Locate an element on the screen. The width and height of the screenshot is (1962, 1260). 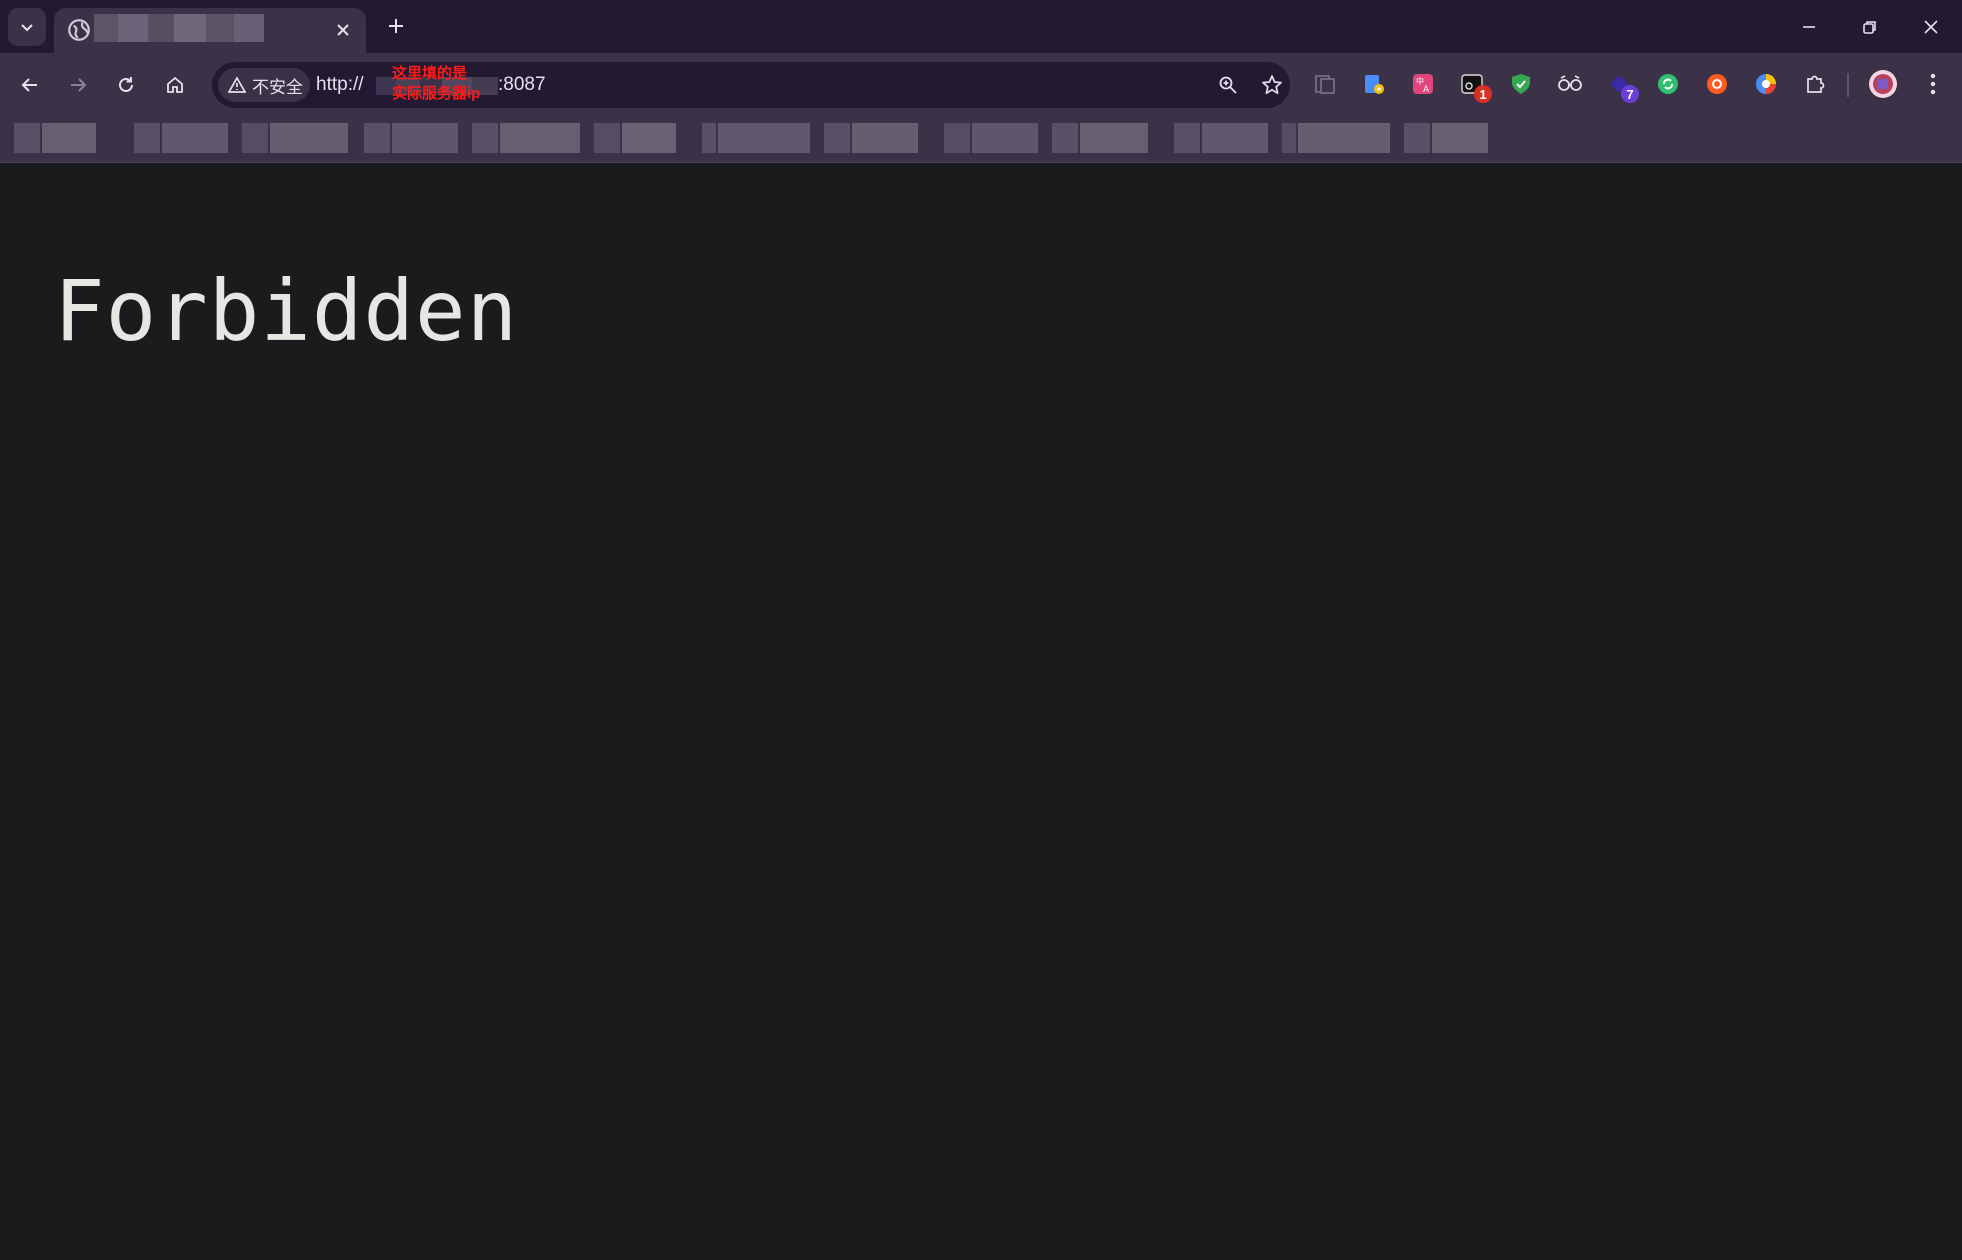
close-window-button is located at coordinates (1931, 26).